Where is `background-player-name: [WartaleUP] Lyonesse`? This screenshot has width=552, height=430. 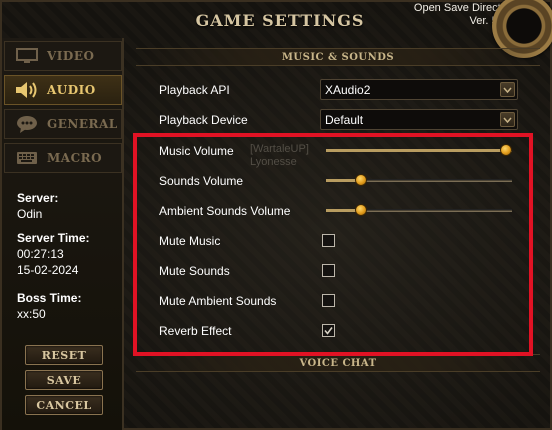 background-player-name: [WartaleUP] Lyonesse is located at coordinates (279, 156).